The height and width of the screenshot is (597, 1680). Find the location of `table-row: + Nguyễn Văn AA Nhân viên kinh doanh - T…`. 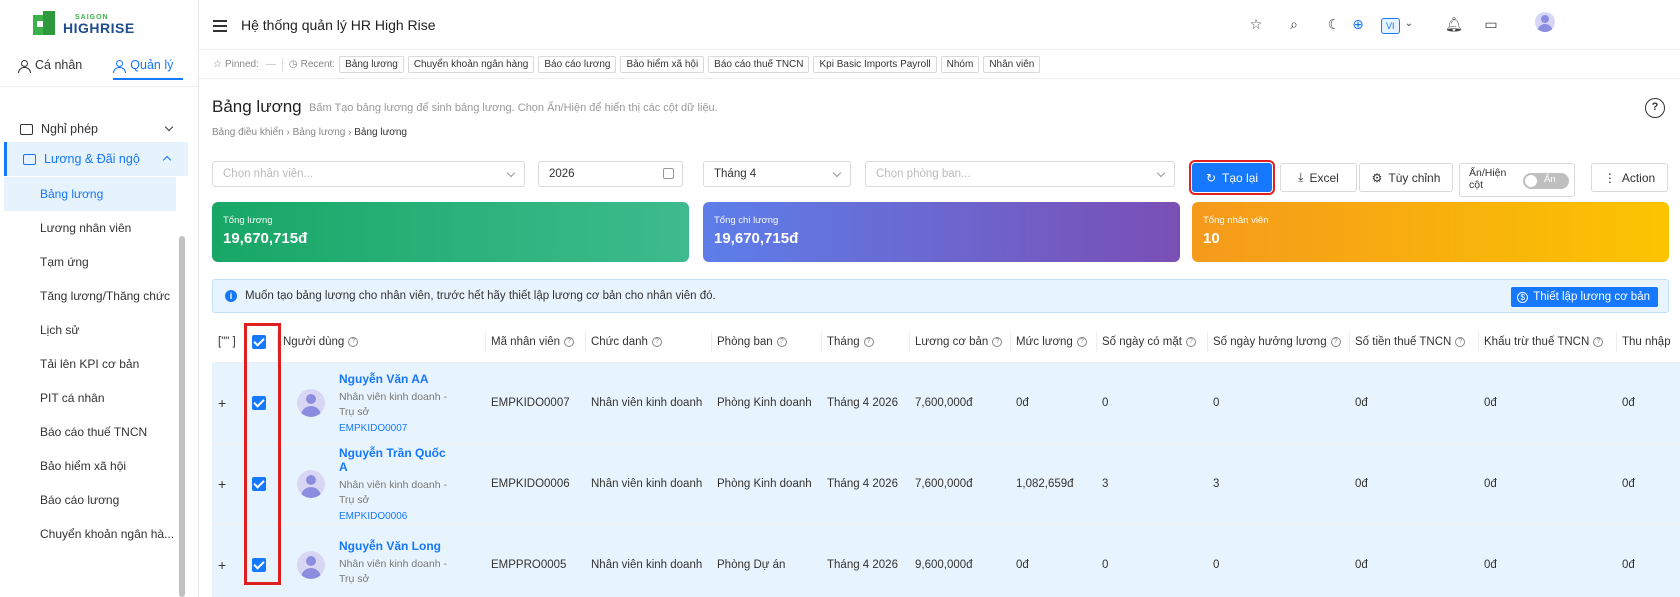

table-row: + Nguyễn Văn AA Nhân viên kinh doanh - T… is located at coordinates (946, 403).